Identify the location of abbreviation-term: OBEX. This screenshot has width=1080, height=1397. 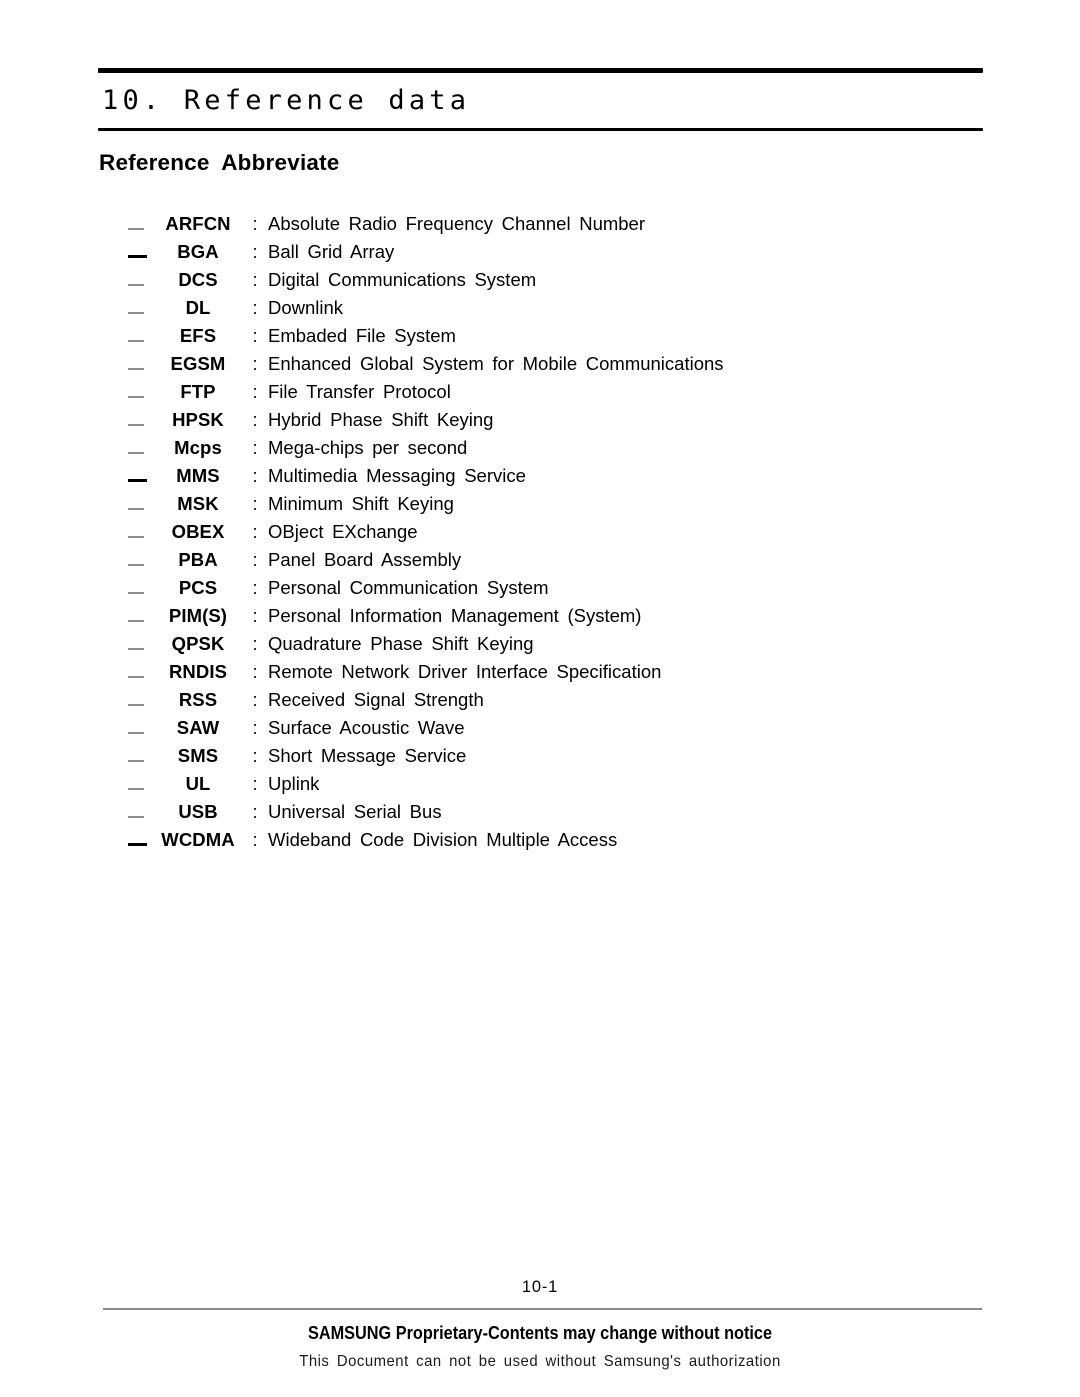
(198, 531).